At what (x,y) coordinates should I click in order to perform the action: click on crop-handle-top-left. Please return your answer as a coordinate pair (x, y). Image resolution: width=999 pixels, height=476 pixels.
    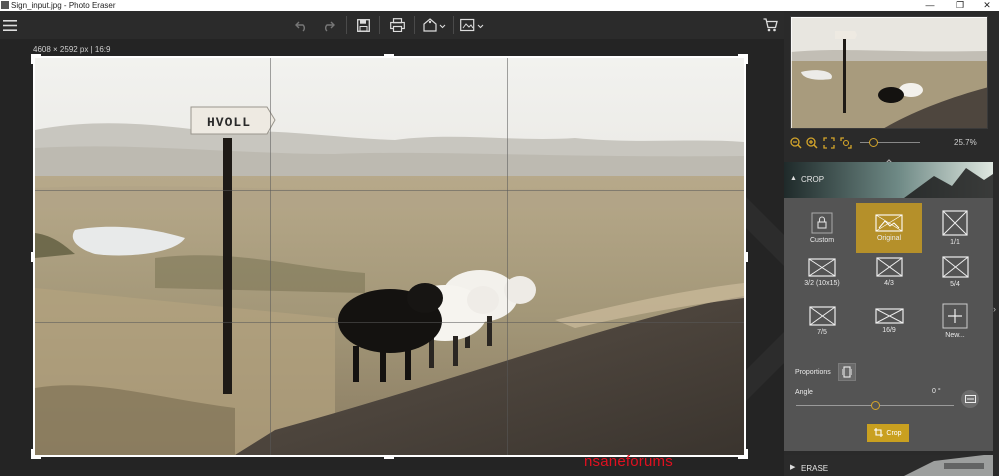
    Looking at the image, I should click on (32, 59).